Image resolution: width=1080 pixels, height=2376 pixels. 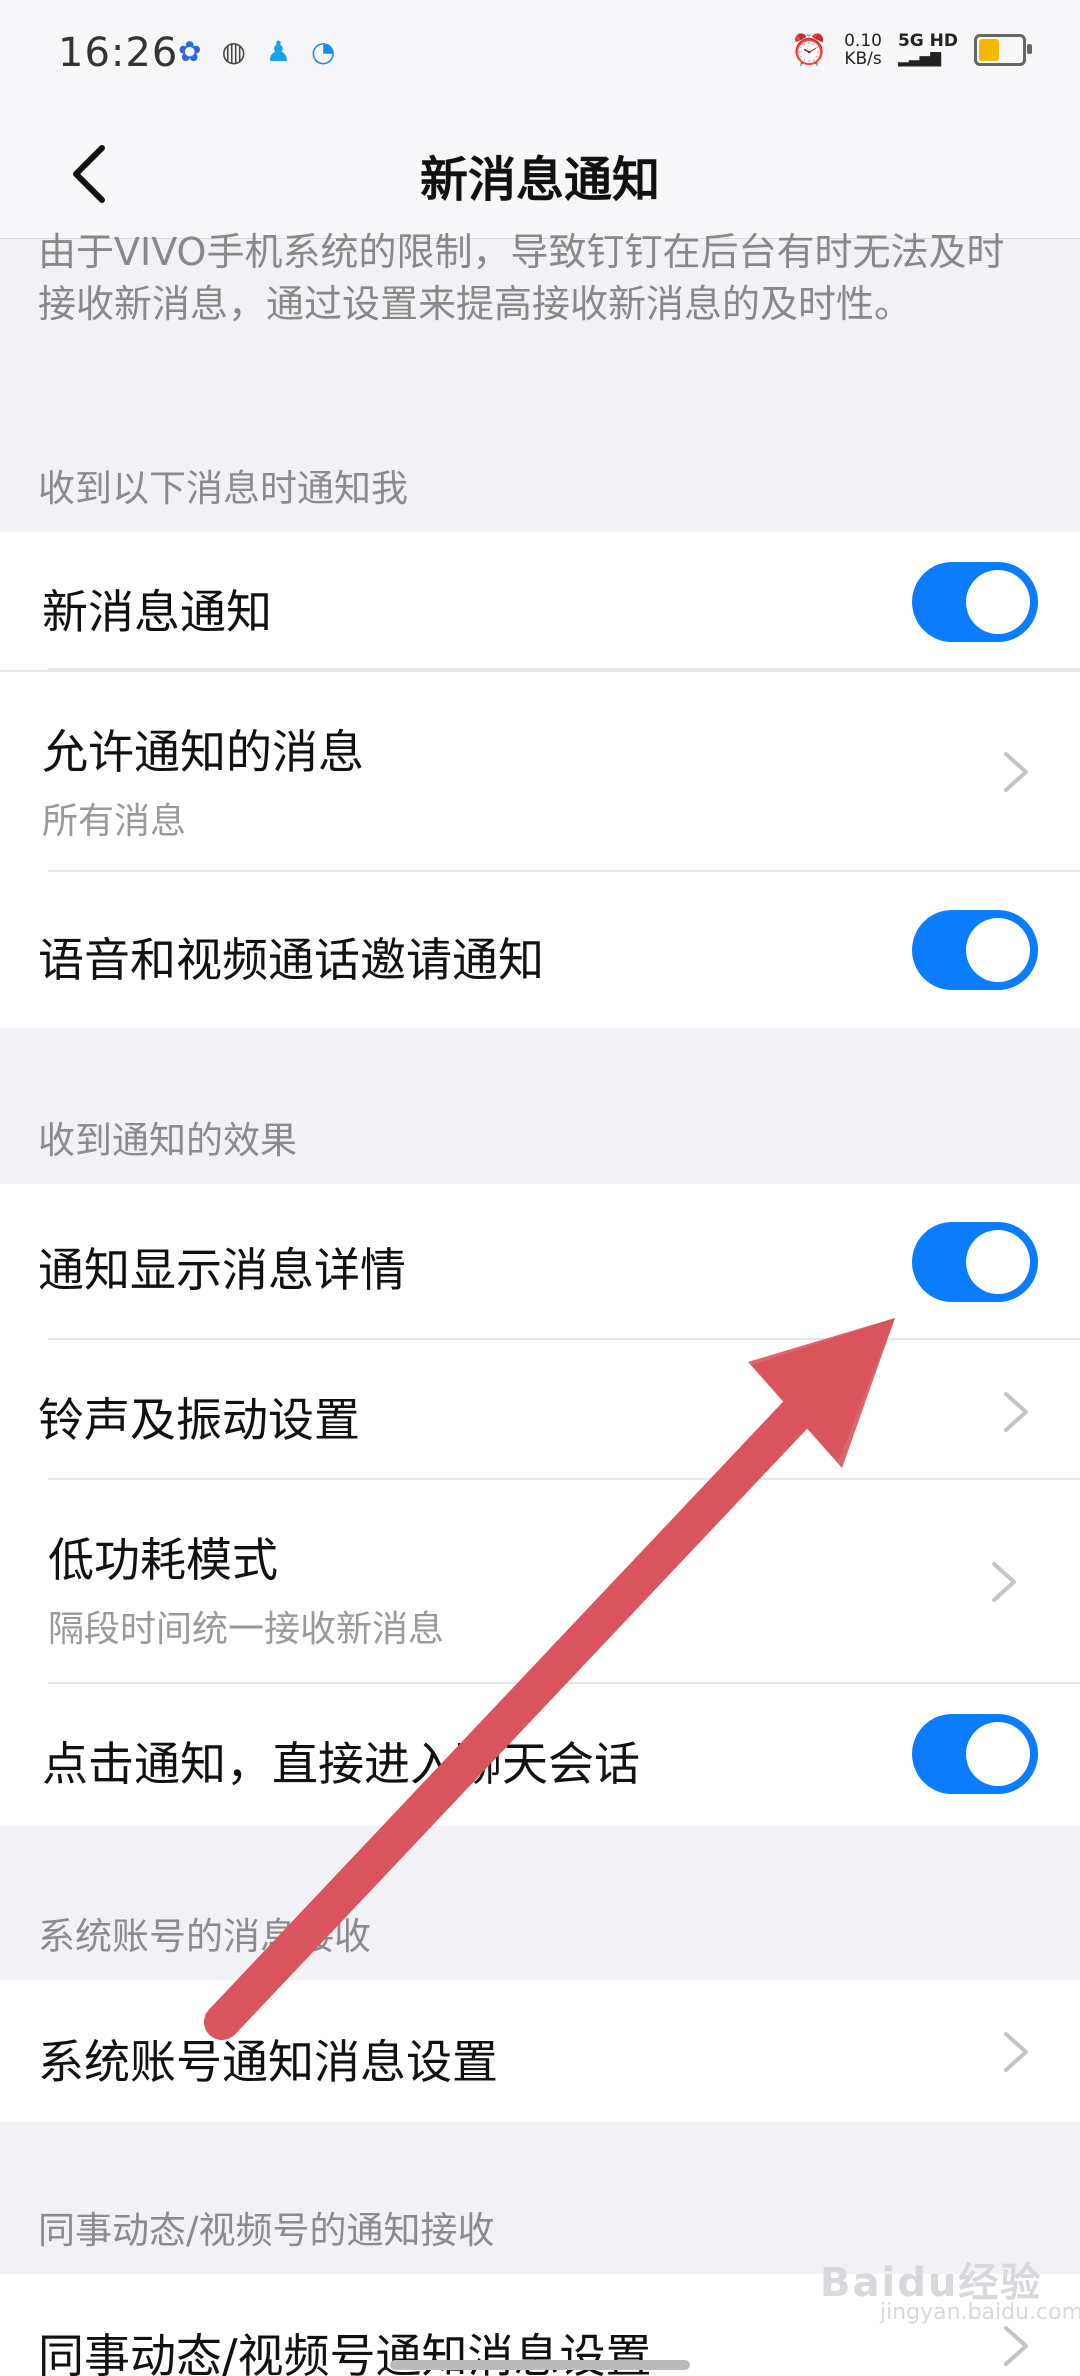 I want to click on status-indicators: ⏰ 0.10 KB/s 5G HD ▂▃▅▇, so click(x=911, y=50).